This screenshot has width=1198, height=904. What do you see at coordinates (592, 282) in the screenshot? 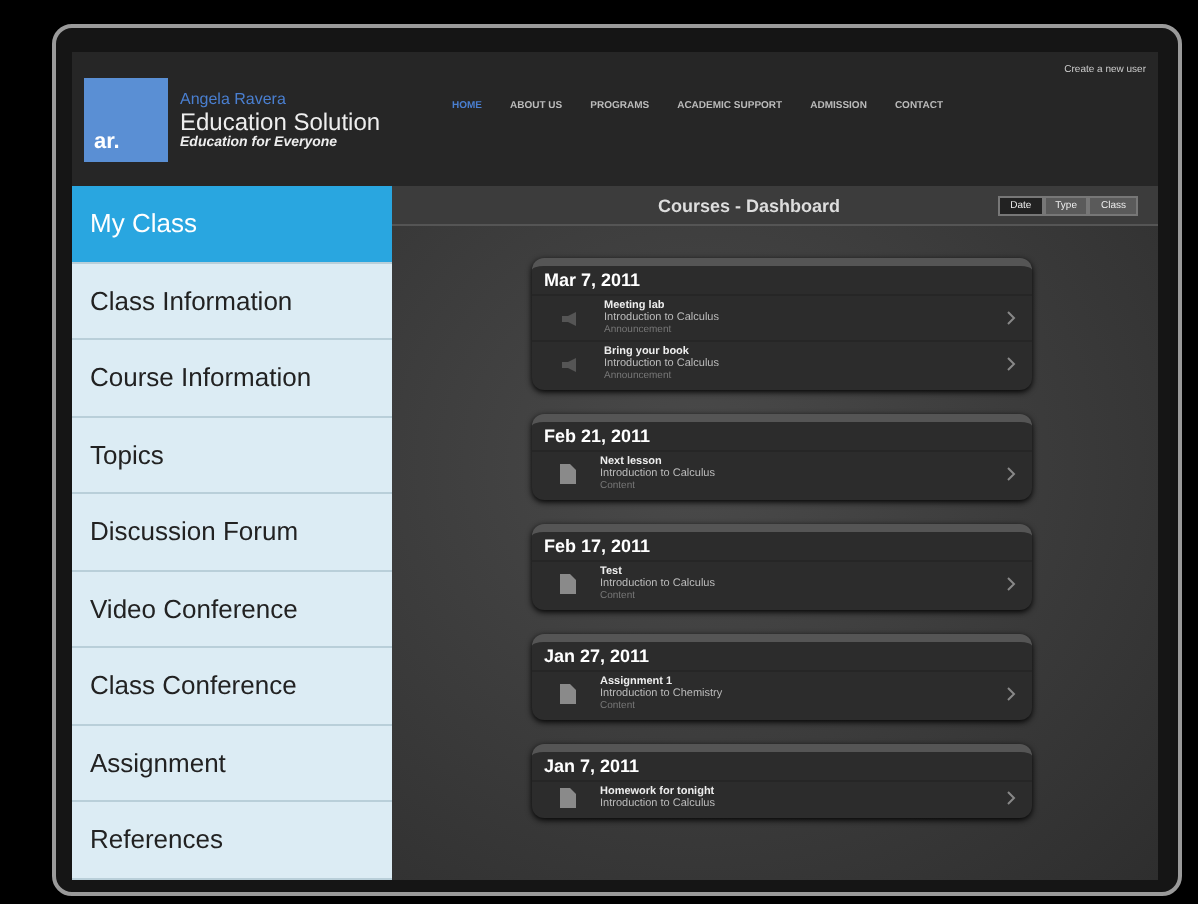
I see `date-heading: Mar 7, 2011` at bounding box center [592, 282].